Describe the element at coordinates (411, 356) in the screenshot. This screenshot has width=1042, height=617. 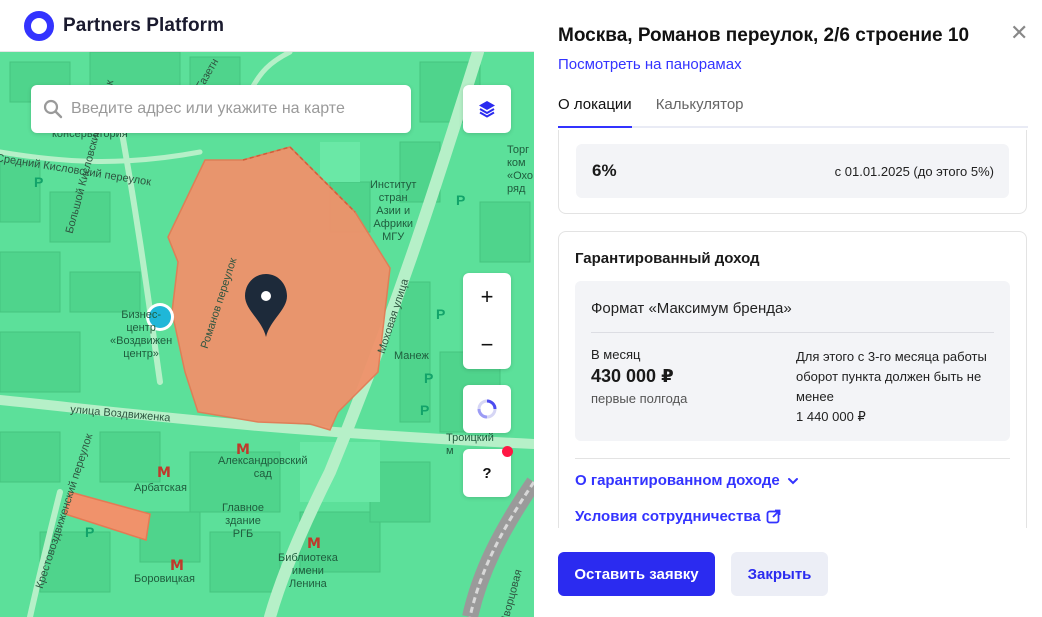
I see `map-label-manezh: Манеж` at that location.